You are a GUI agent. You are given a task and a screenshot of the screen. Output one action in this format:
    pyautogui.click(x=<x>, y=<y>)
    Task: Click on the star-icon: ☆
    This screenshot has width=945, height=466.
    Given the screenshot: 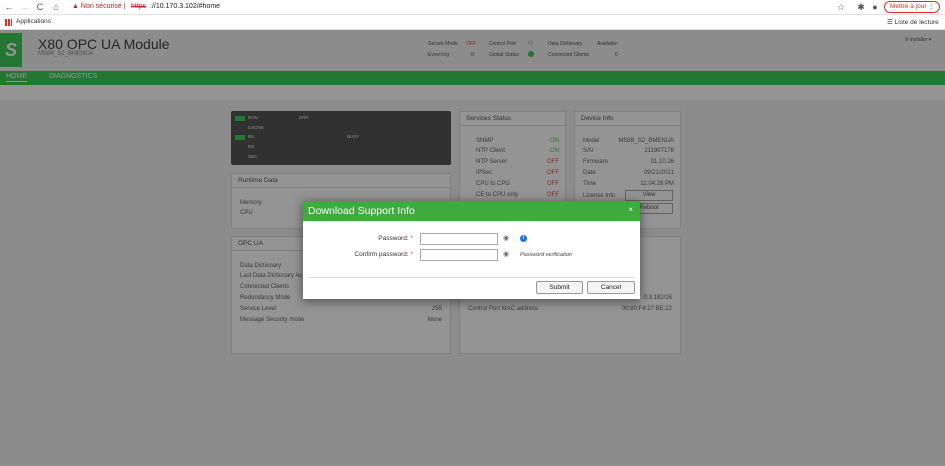 What is the action you would take?
    pyautogui.click(x=841, y=7)
    